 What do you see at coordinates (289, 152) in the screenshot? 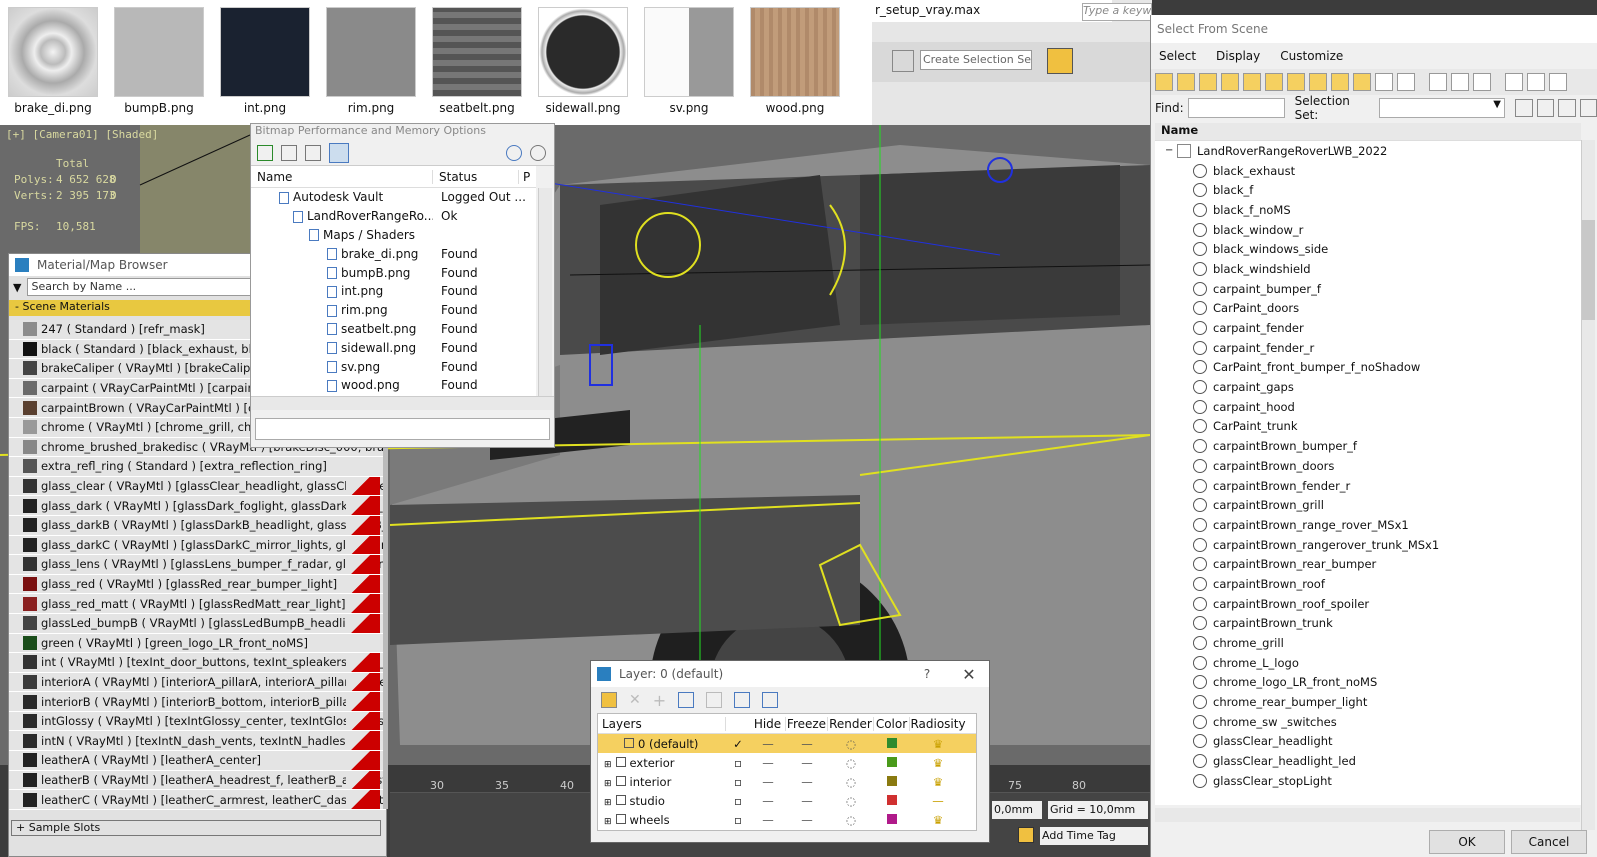
I see `list-view-icon` at bounding box center [289, 152].